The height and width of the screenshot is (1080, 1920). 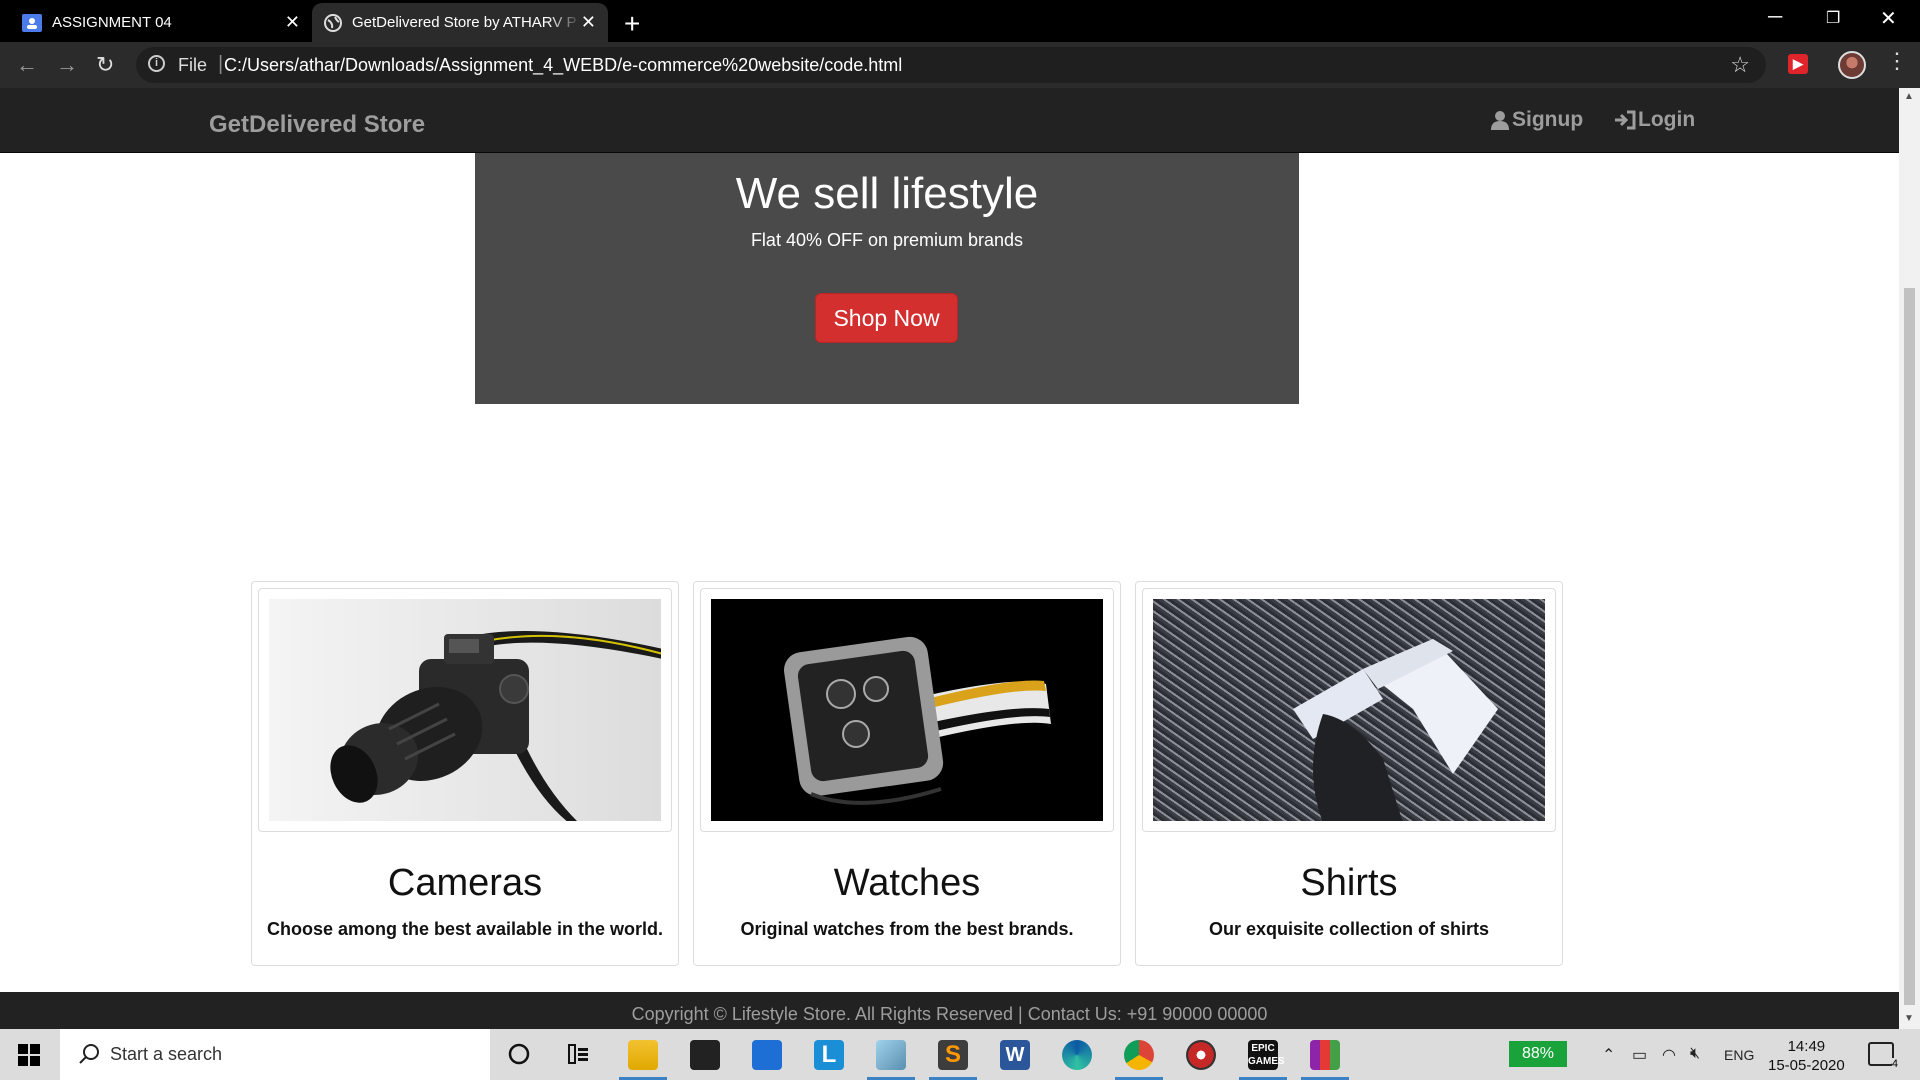 I want to click on product-description: Original watches from the best brands., so click(x=907, y=929).